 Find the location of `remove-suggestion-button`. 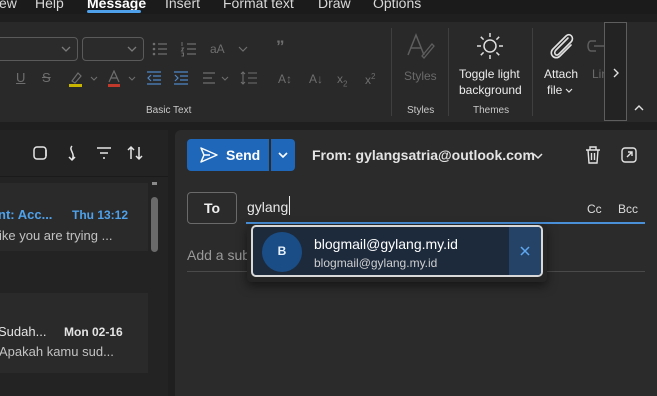

remove-suggestion-button is located at coordinates (525, 251).